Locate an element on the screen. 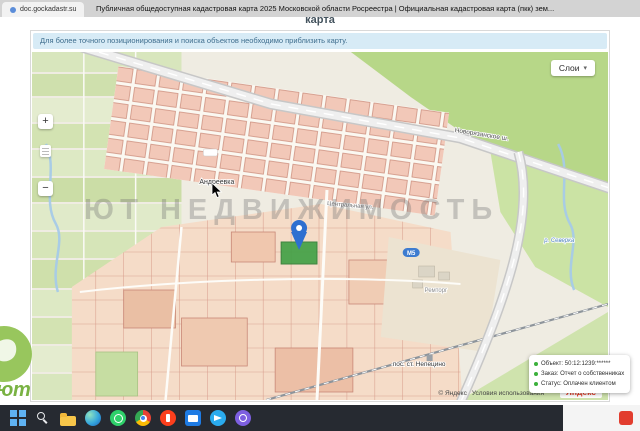  taskbar-tray is located at coordinates (601, 418).